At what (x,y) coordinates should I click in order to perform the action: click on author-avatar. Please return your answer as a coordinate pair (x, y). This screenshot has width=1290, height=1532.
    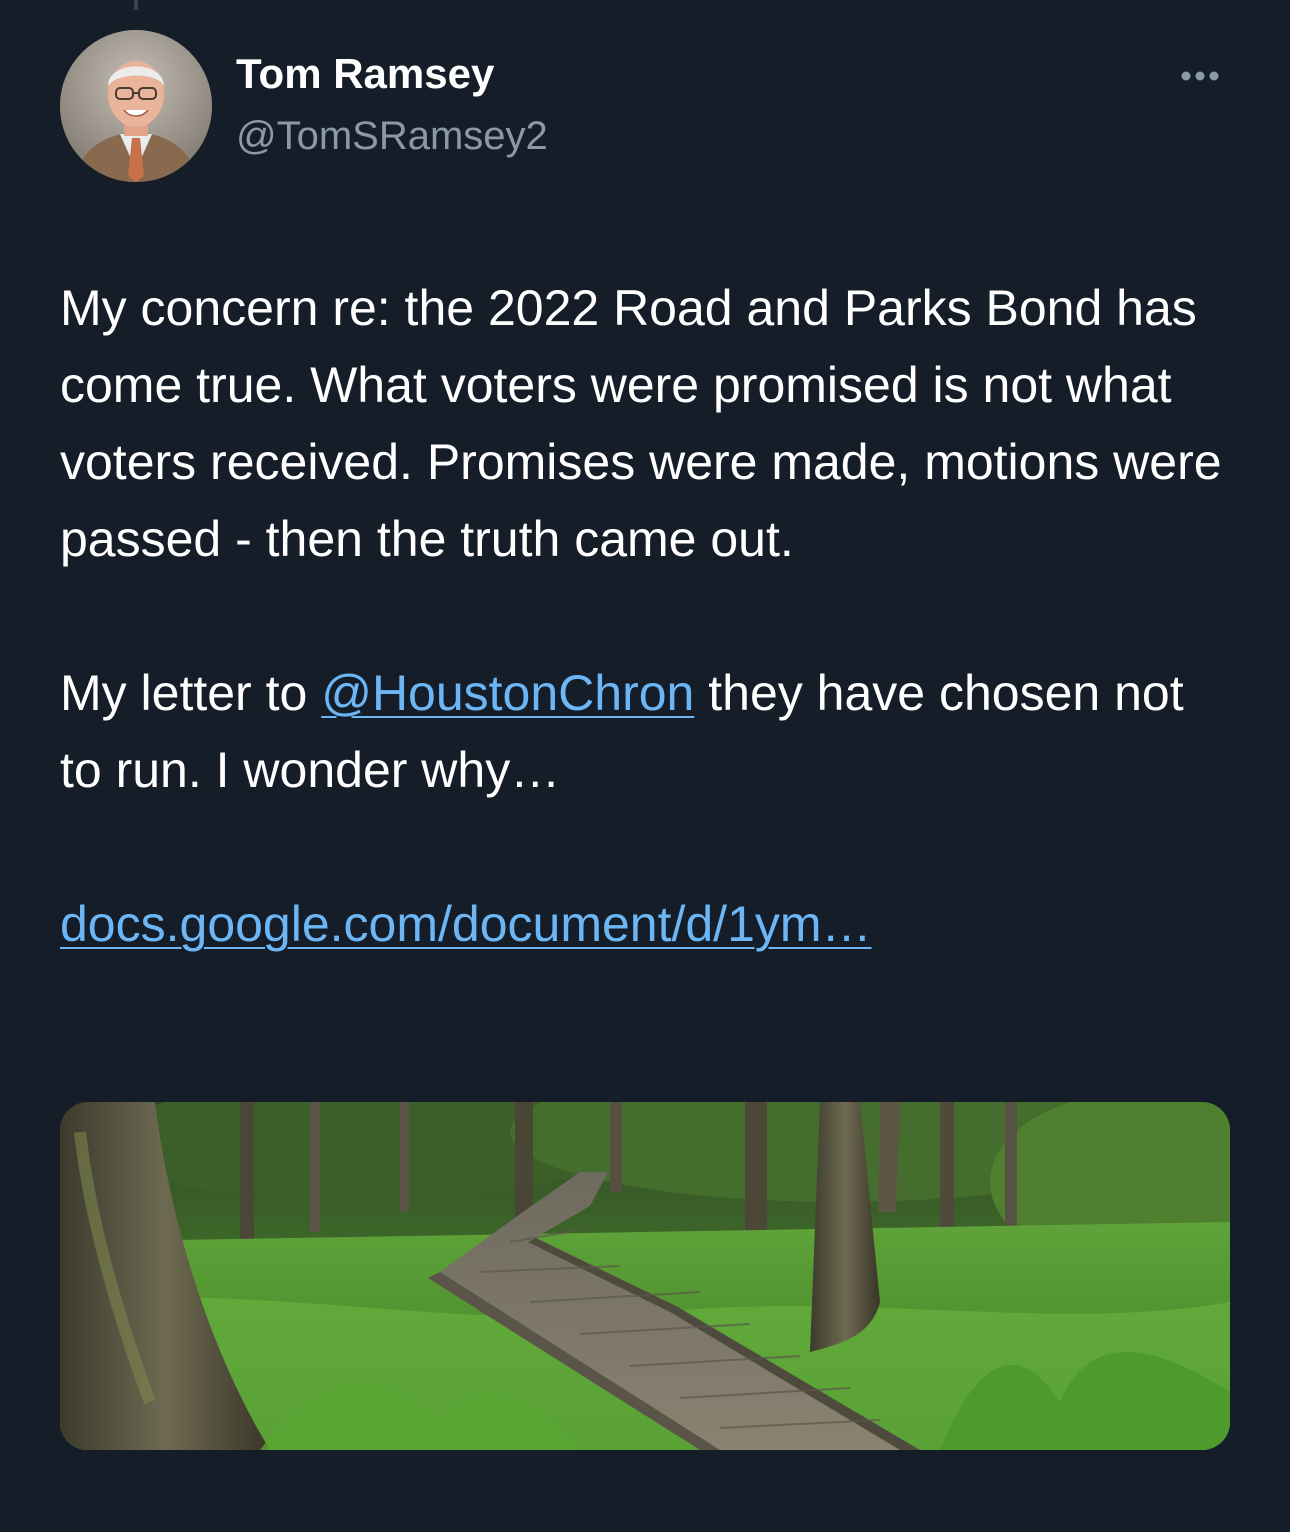
    Looking at the image, I should click on (136, 106).